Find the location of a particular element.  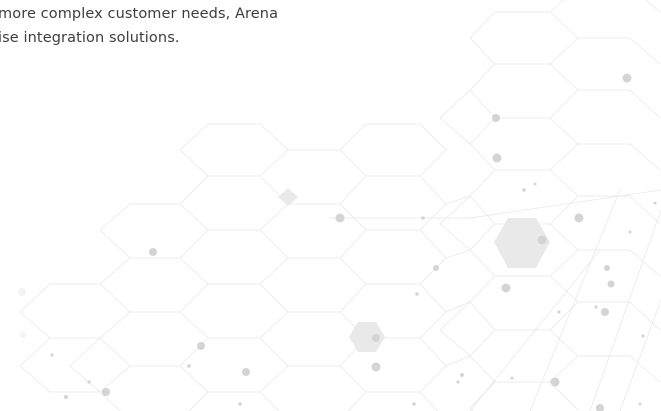

intro-paragraph-line-2: ise integration solutions. is located at coordinates (90, 38).